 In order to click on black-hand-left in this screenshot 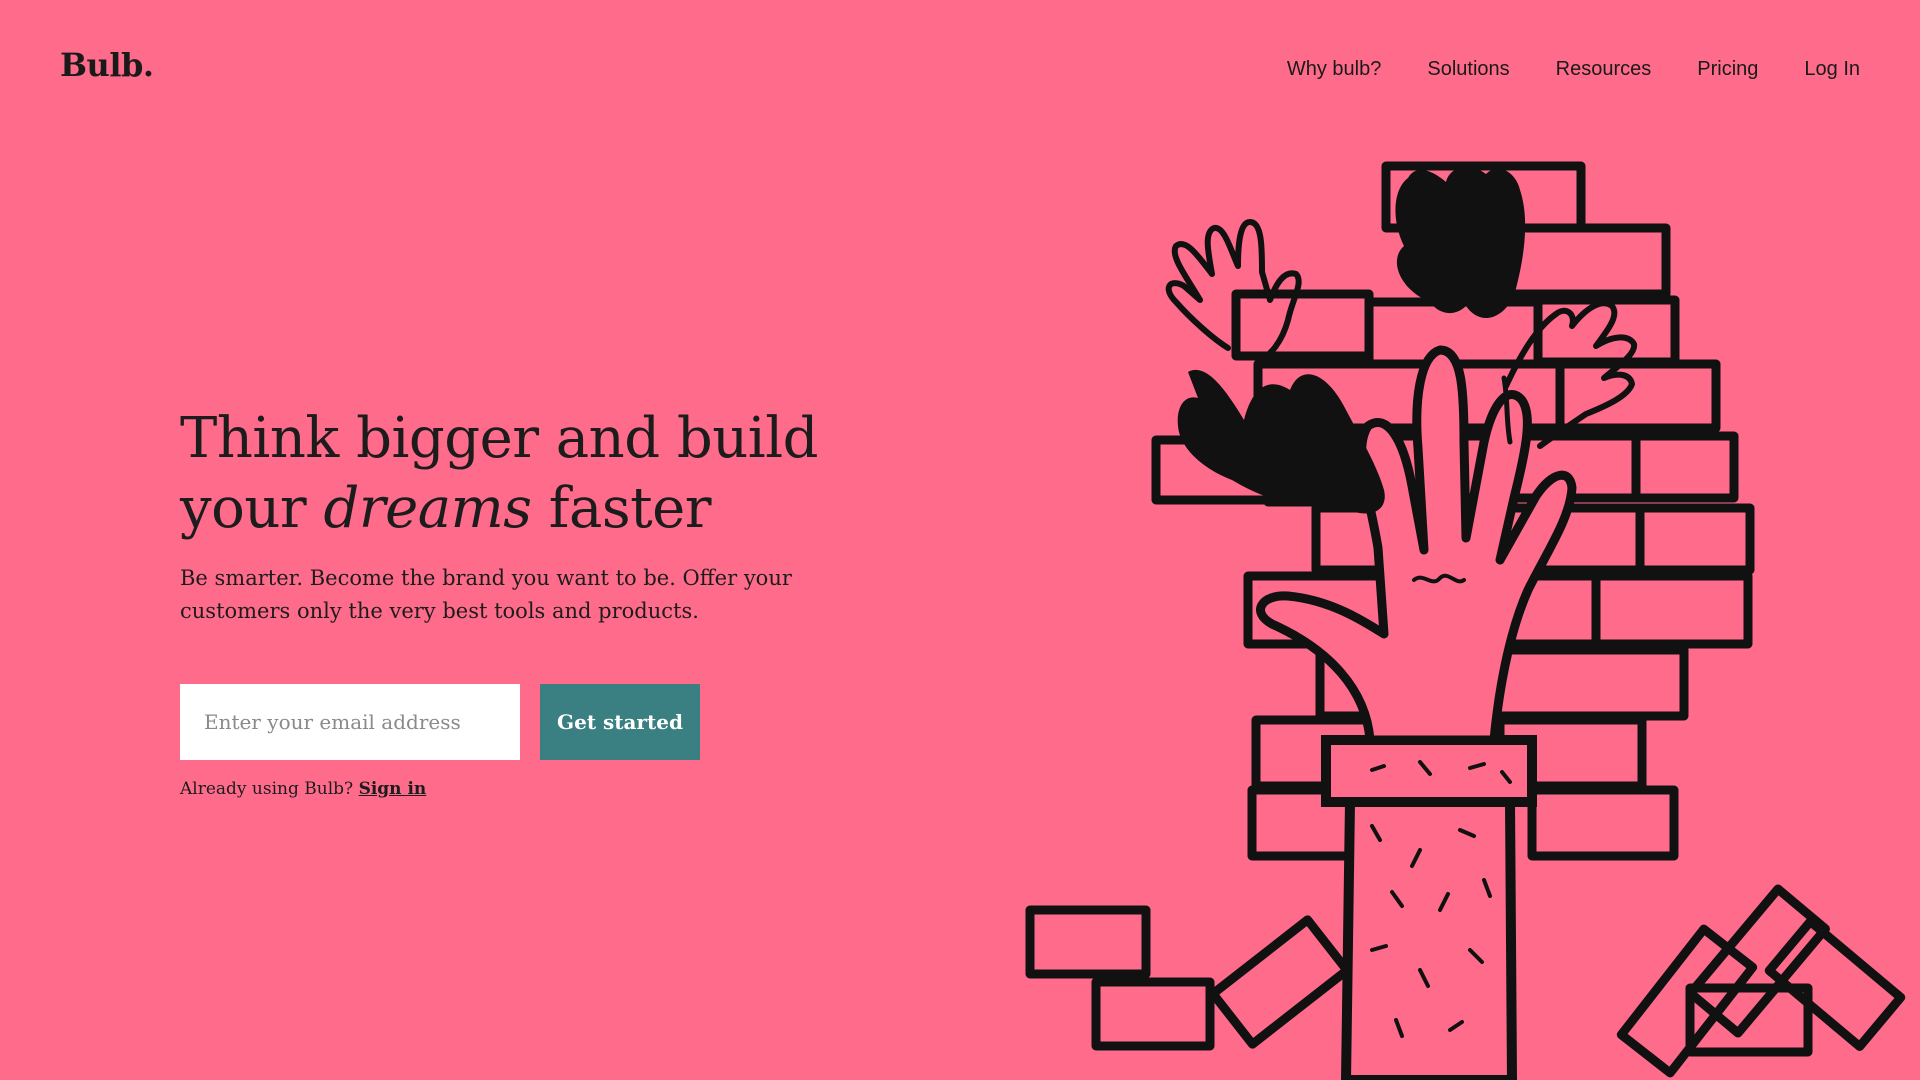, I will do `click(1281, 441)`.